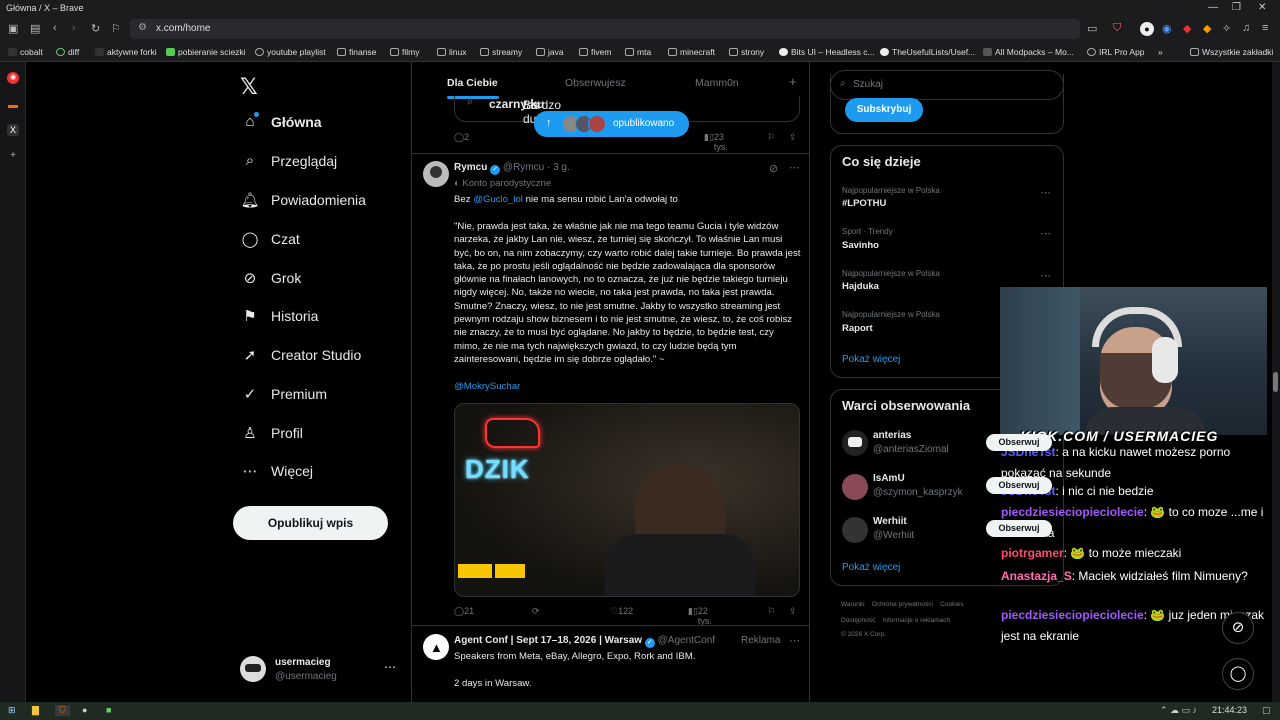  I want to click on bookmark-folder: minecraft, so click(691, 52).